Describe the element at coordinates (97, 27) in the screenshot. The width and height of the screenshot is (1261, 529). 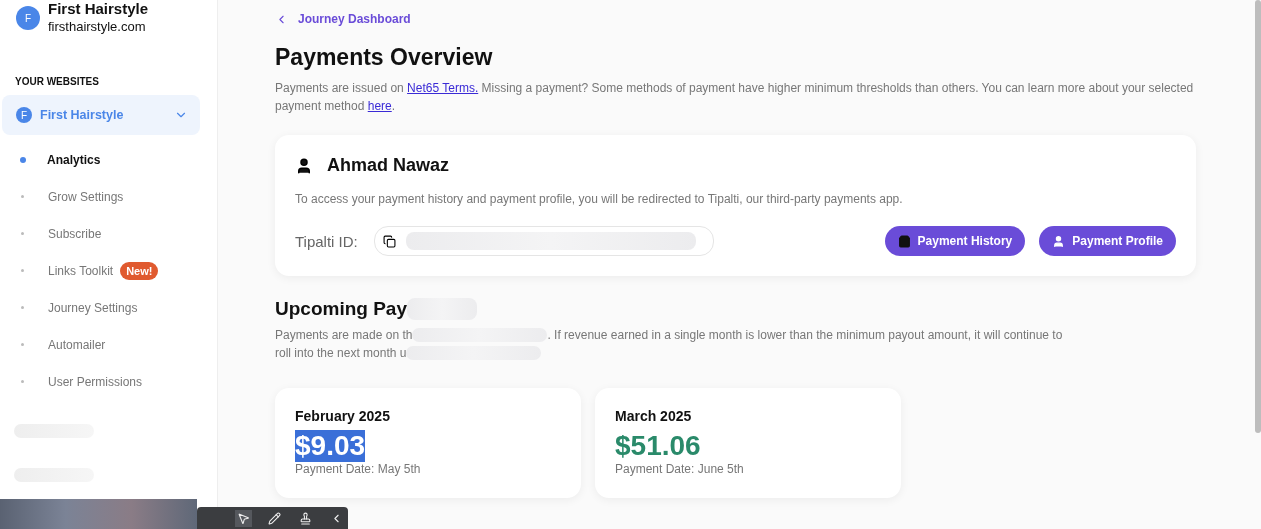
I see `site-domain: firsthairstyle.com` at that location.